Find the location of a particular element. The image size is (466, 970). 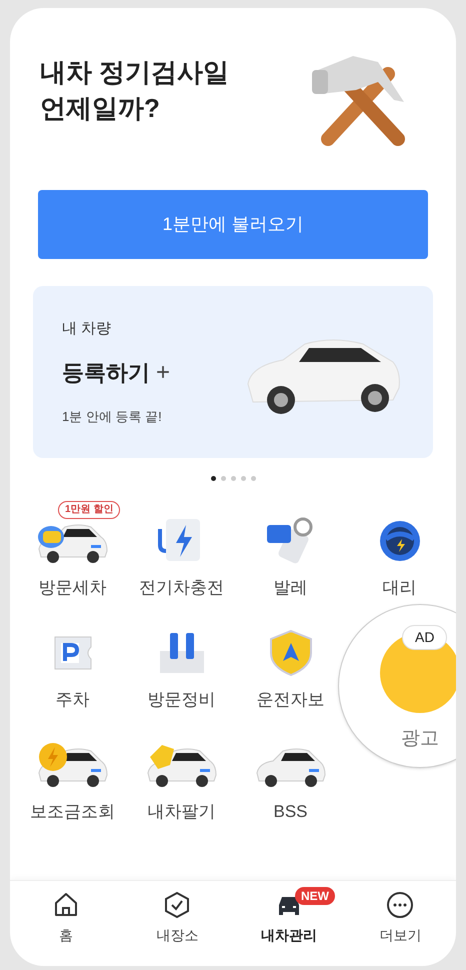

headline: 내차 정기검사일 is located at coordinates (135, 72).